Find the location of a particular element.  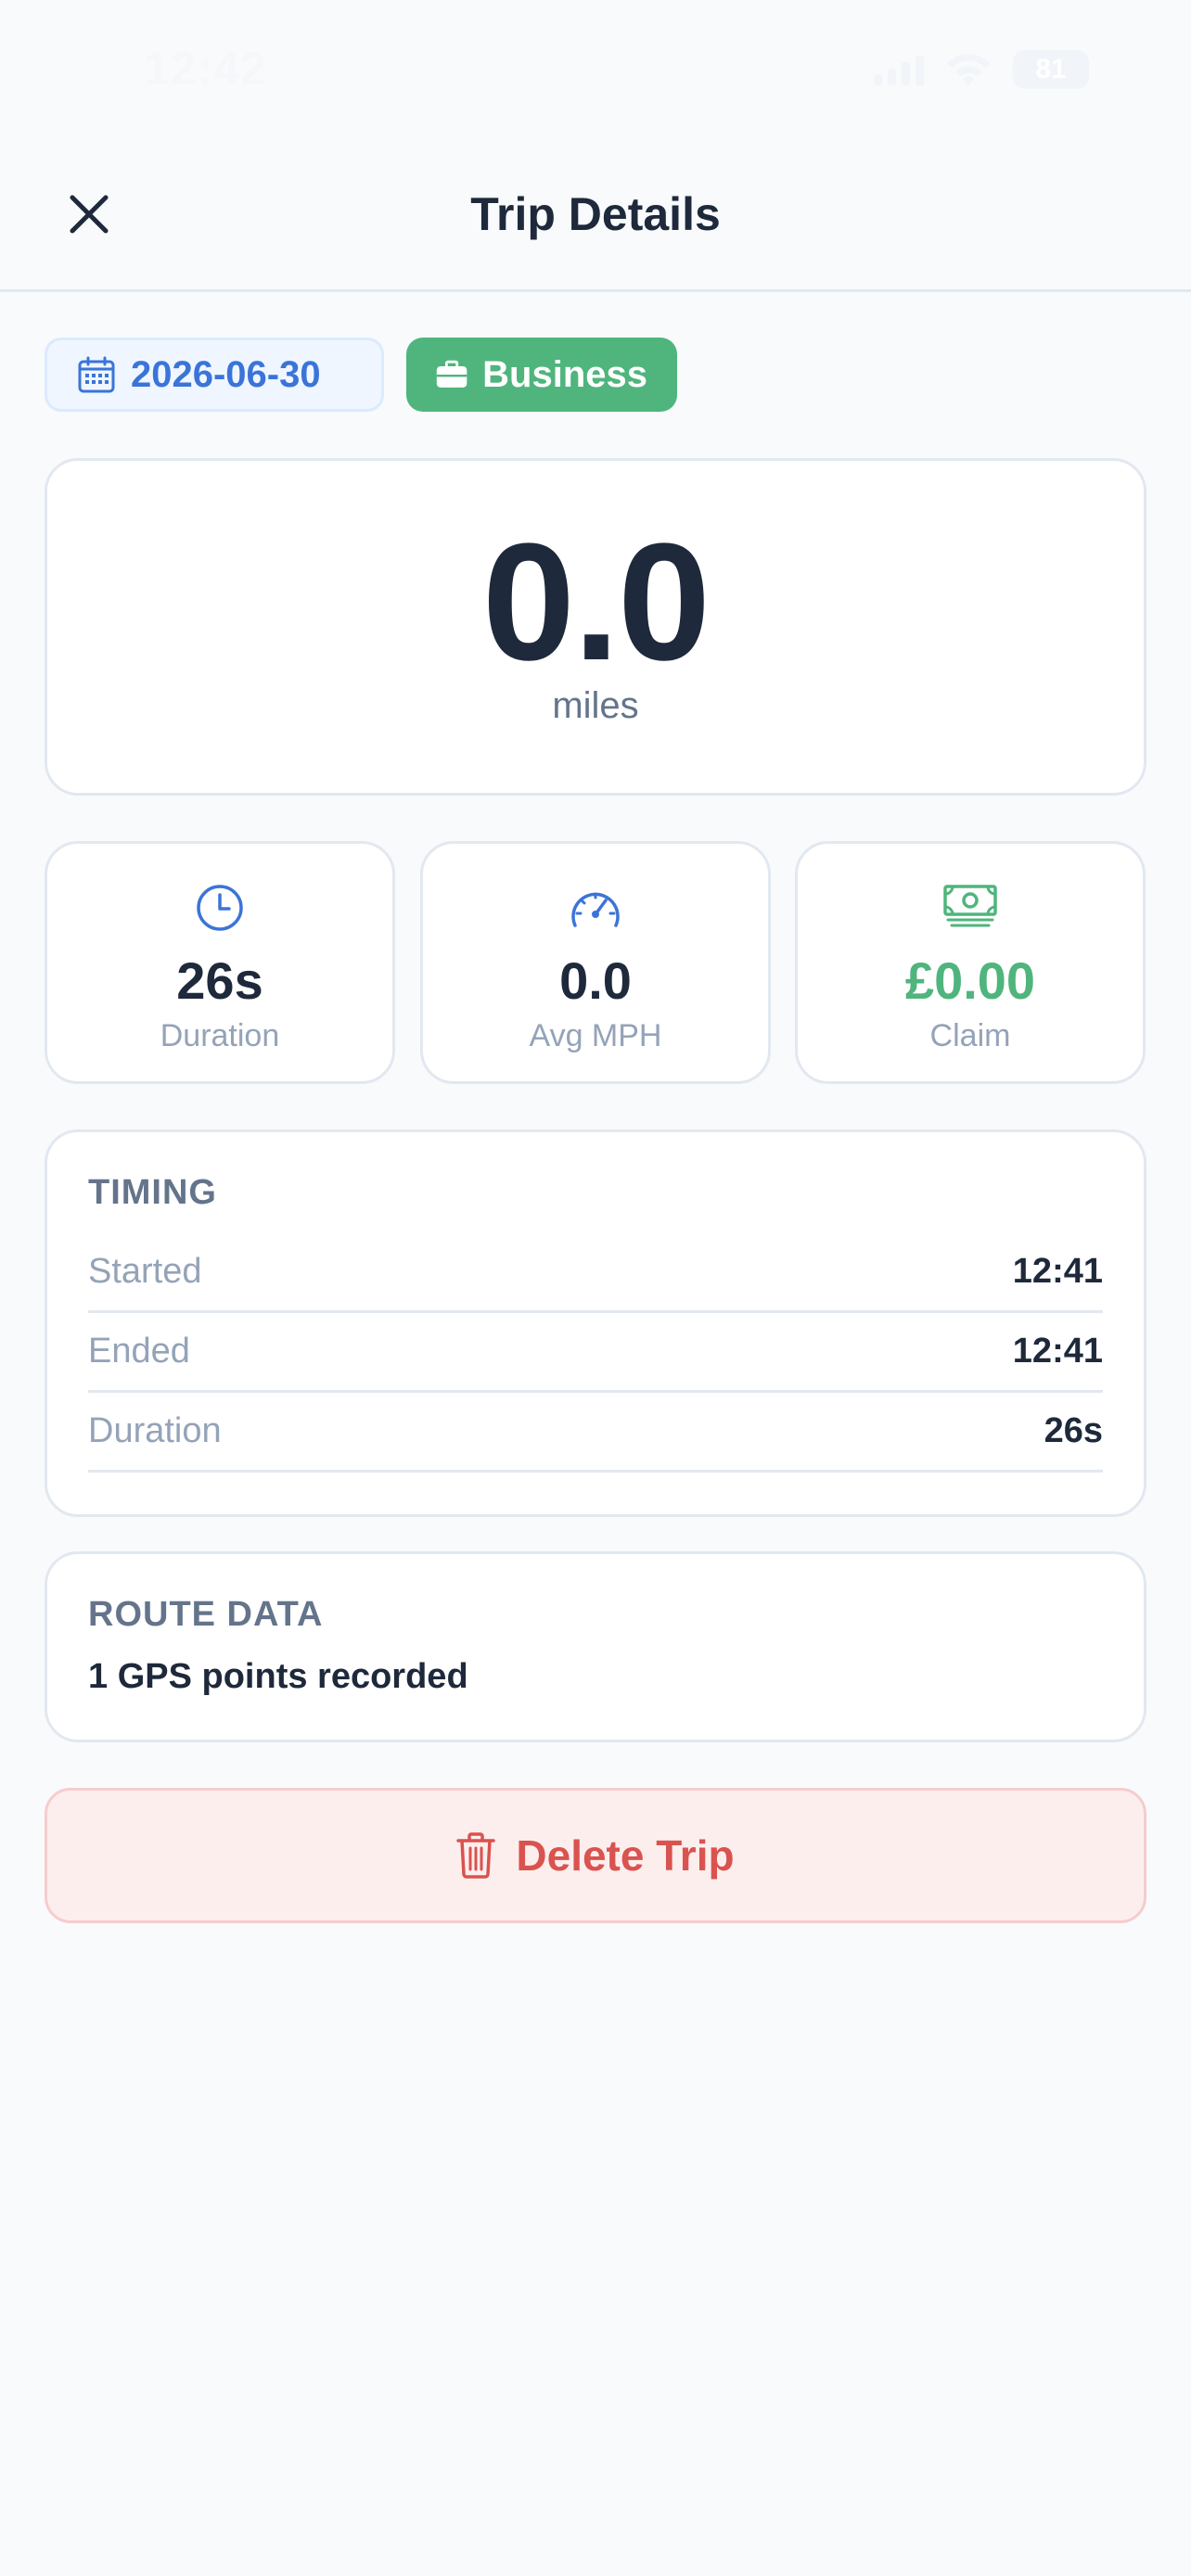

distance-value: 0.0 is located at coordinates (596, 602).